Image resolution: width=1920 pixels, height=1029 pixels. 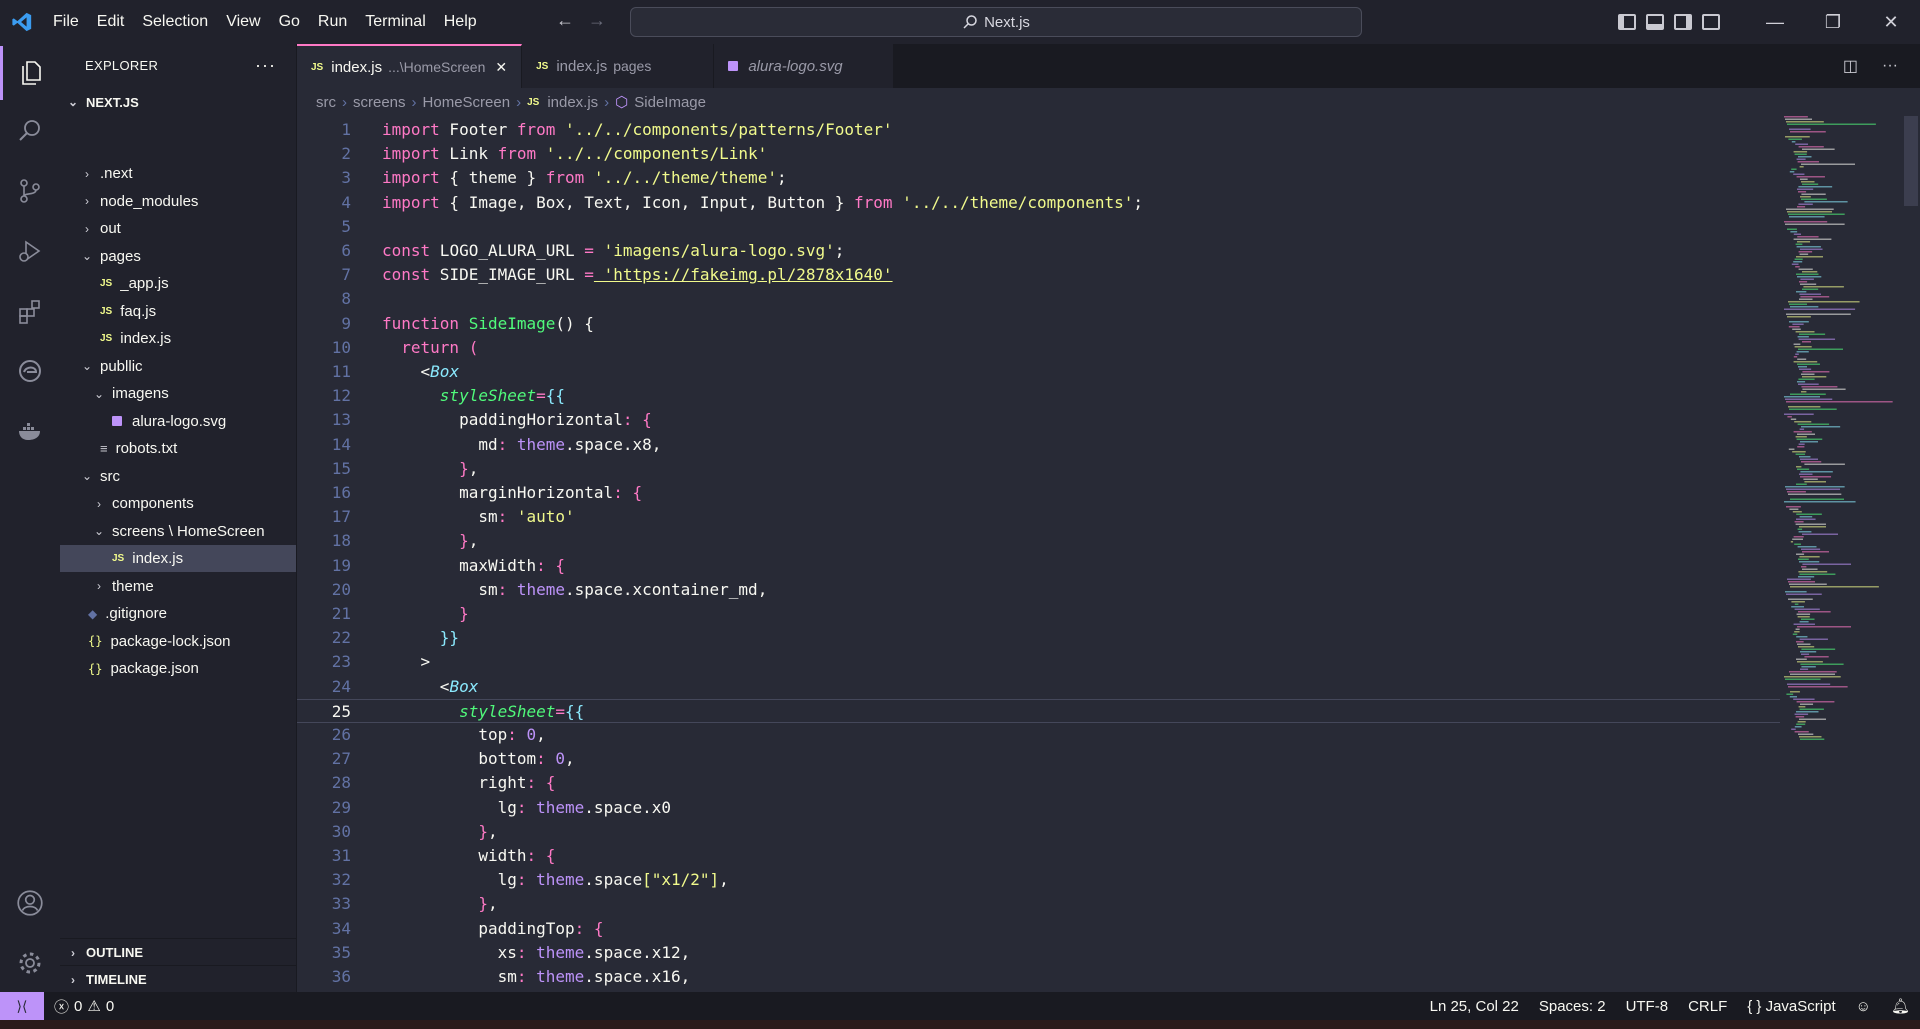 What do you see at coordinates (1038, 977) in the screenshot?
I see `code-line: 36 sm: theme.space.x16,` at bounding box center [1038, 977].